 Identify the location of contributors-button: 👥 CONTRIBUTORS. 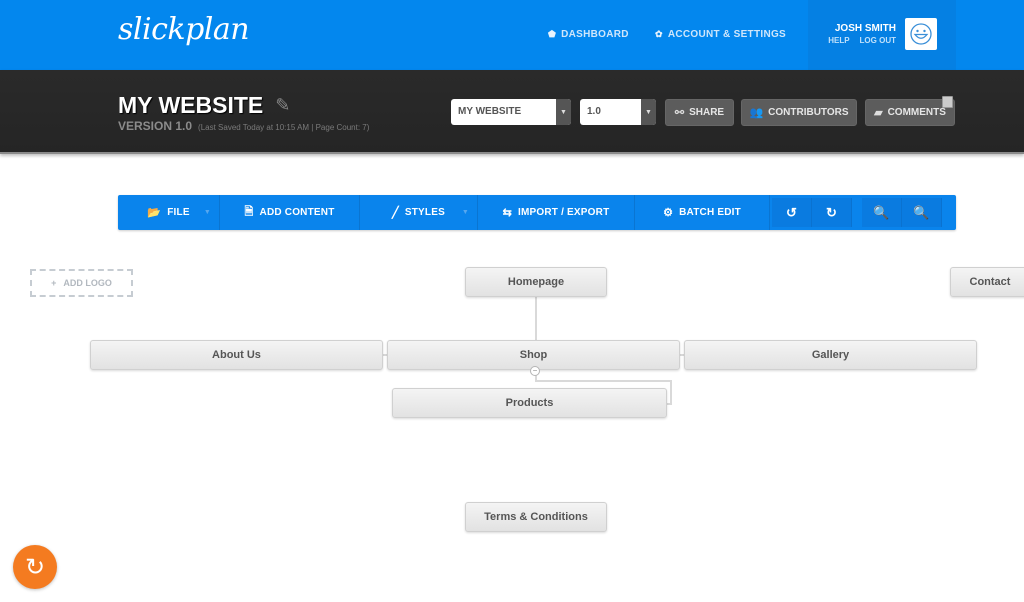
(799, 112).